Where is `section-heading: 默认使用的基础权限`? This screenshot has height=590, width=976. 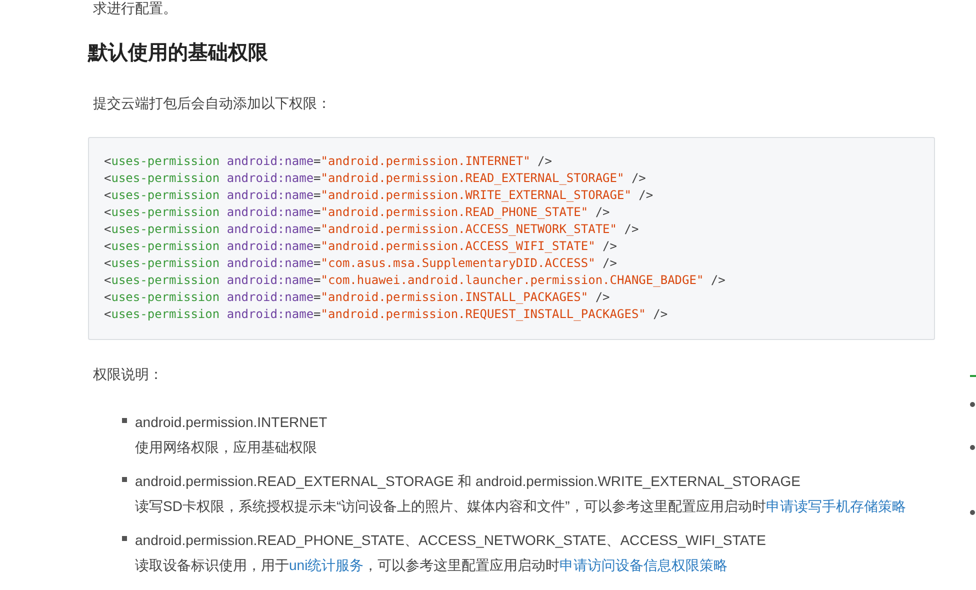
section-heading: 默认使用的基础权限 is located at coordinates (178, 53).